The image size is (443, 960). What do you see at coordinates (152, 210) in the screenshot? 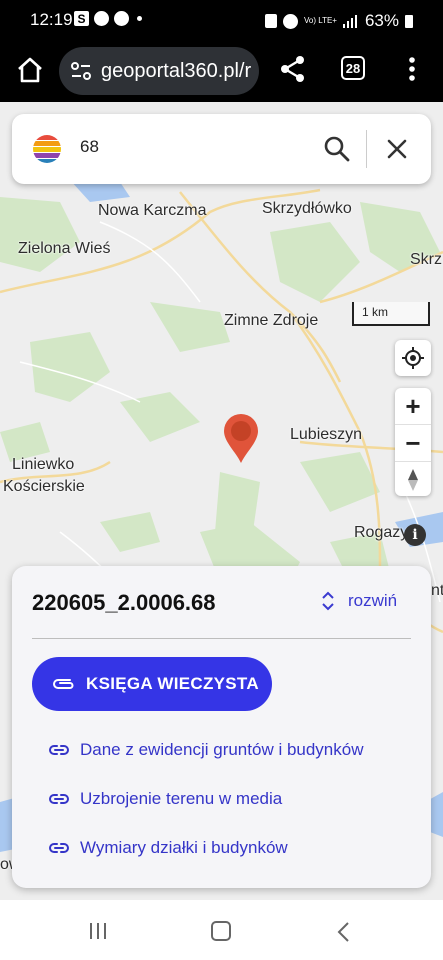
I see `place-label: Nowa Karczma` at bounding box center [152, 210].